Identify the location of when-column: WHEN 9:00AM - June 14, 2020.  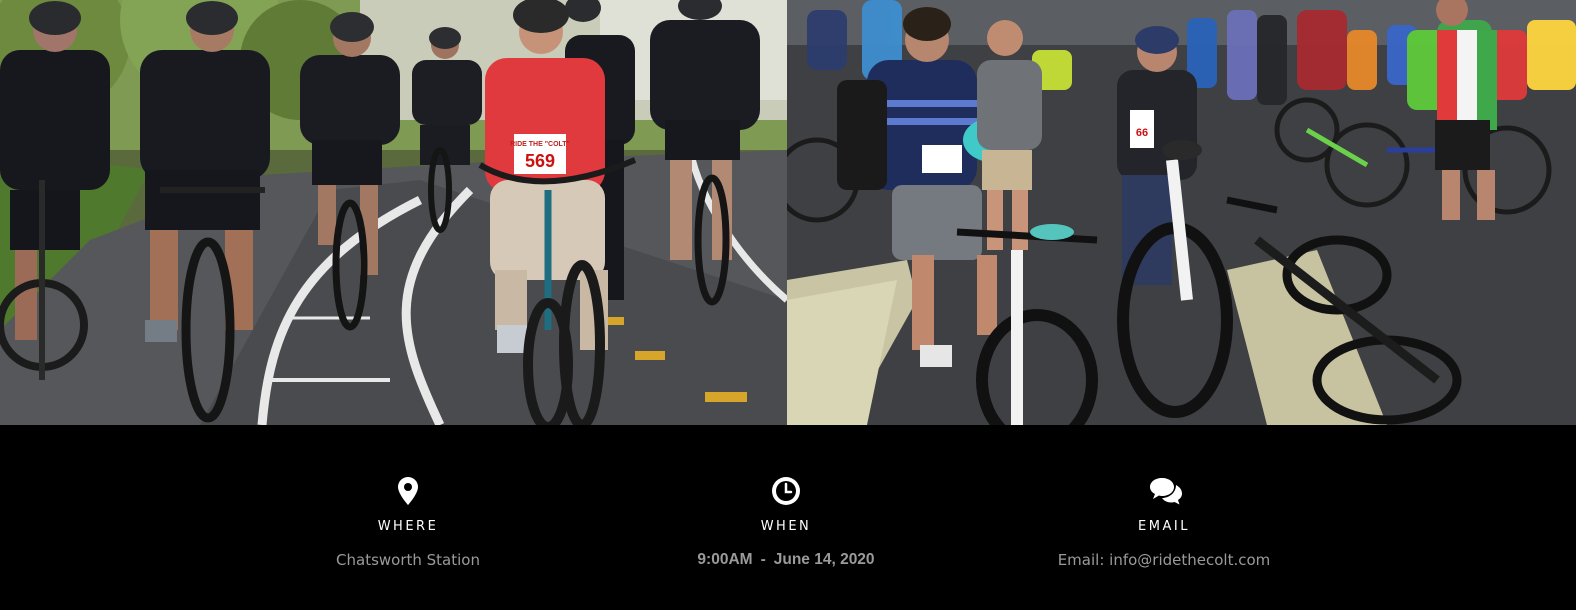
(786, 523).